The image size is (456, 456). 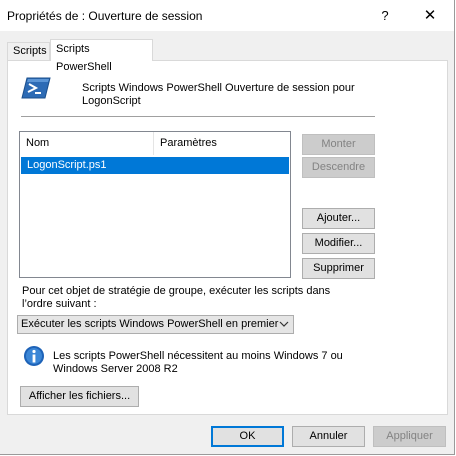 I want to click on tab-scripts: Scripts, so click(x=28, y=51).